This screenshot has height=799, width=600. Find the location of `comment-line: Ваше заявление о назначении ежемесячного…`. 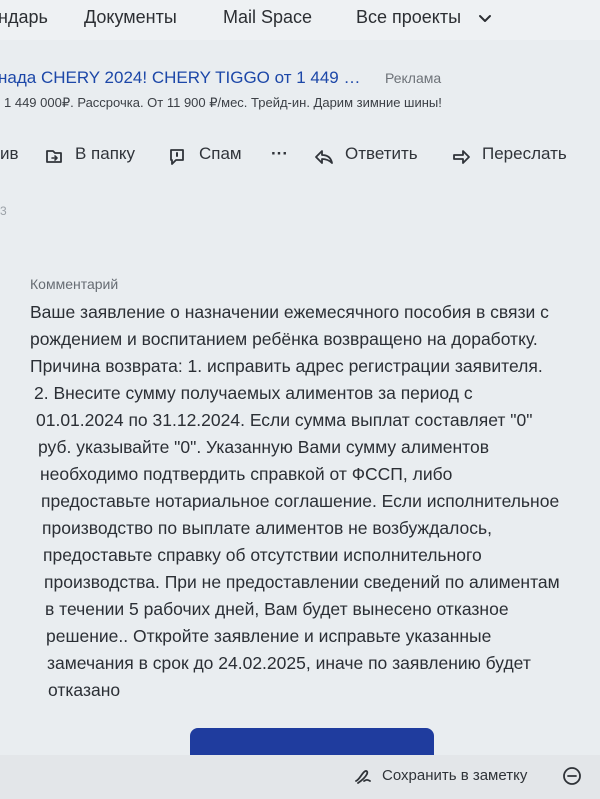

comment-line: Ваше заявление о назначении ежемесячного… is located at coordinates (289, 312).